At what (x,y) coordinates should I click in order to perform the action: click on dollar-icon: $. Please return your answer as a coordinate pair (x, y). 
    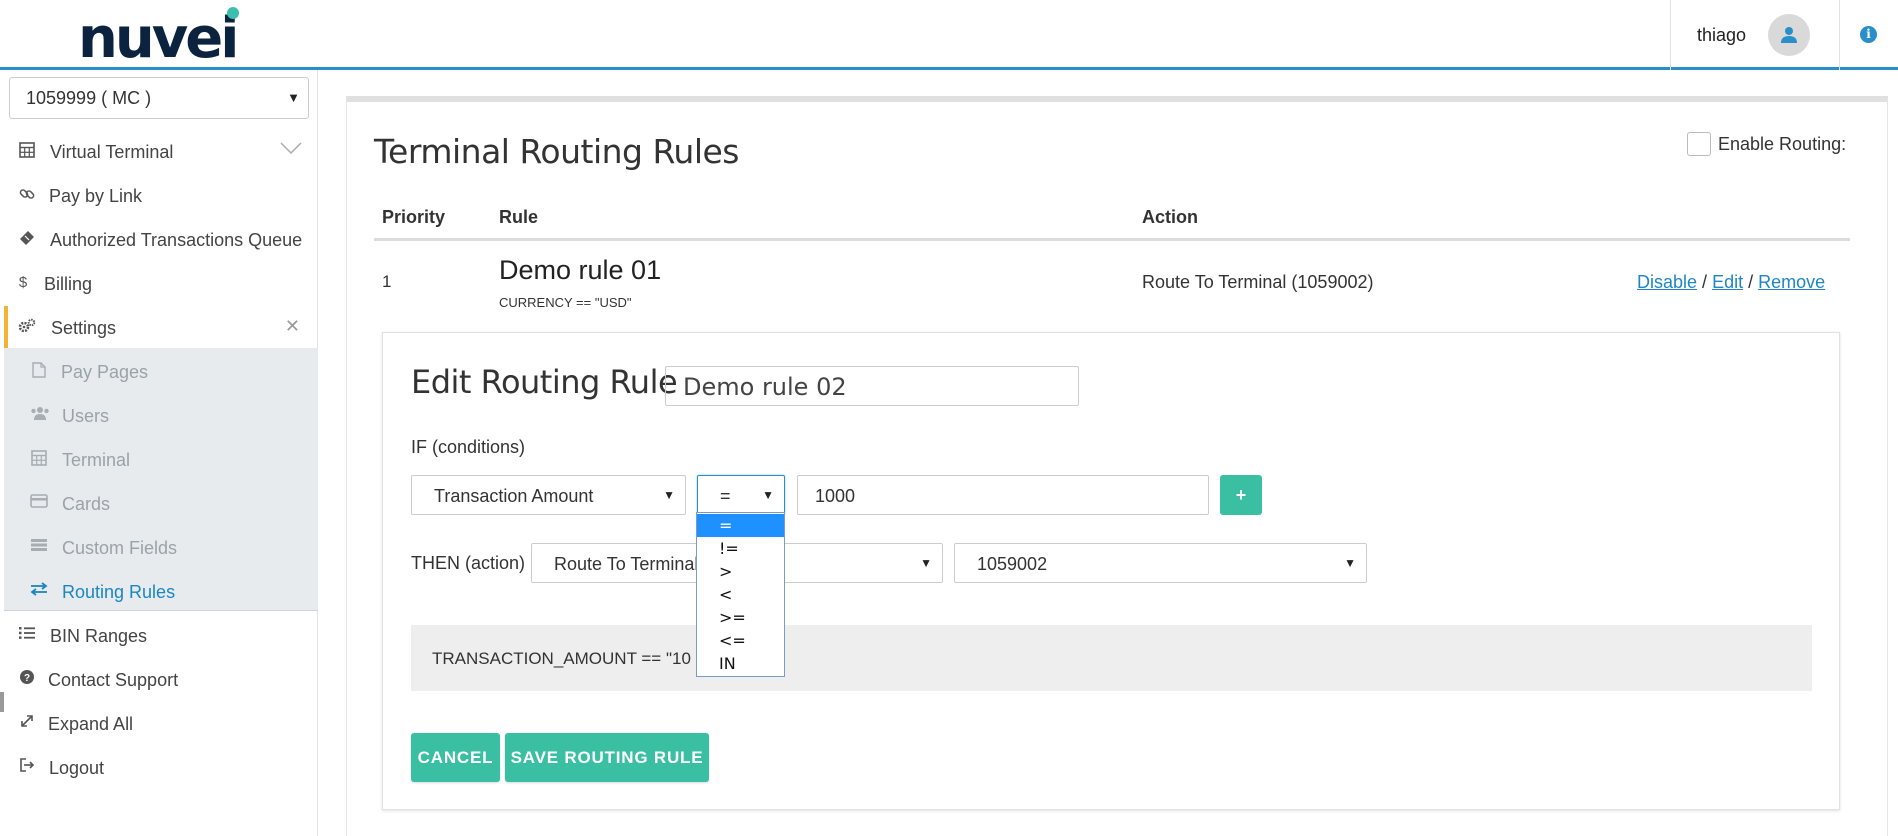
    Looking at the image, I should click on (23, 282).